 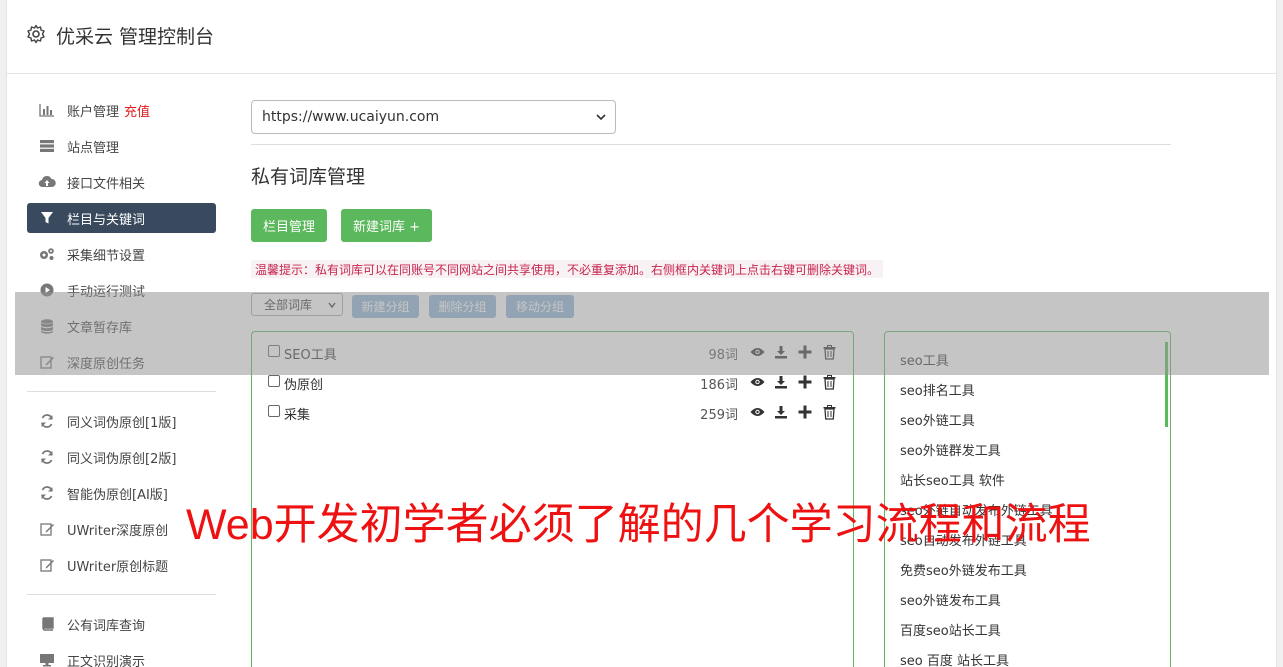 What do you see at coordinates (297, 413) in the screenshot?
I see `group-name: 采集` at bounding box center [297, 413].